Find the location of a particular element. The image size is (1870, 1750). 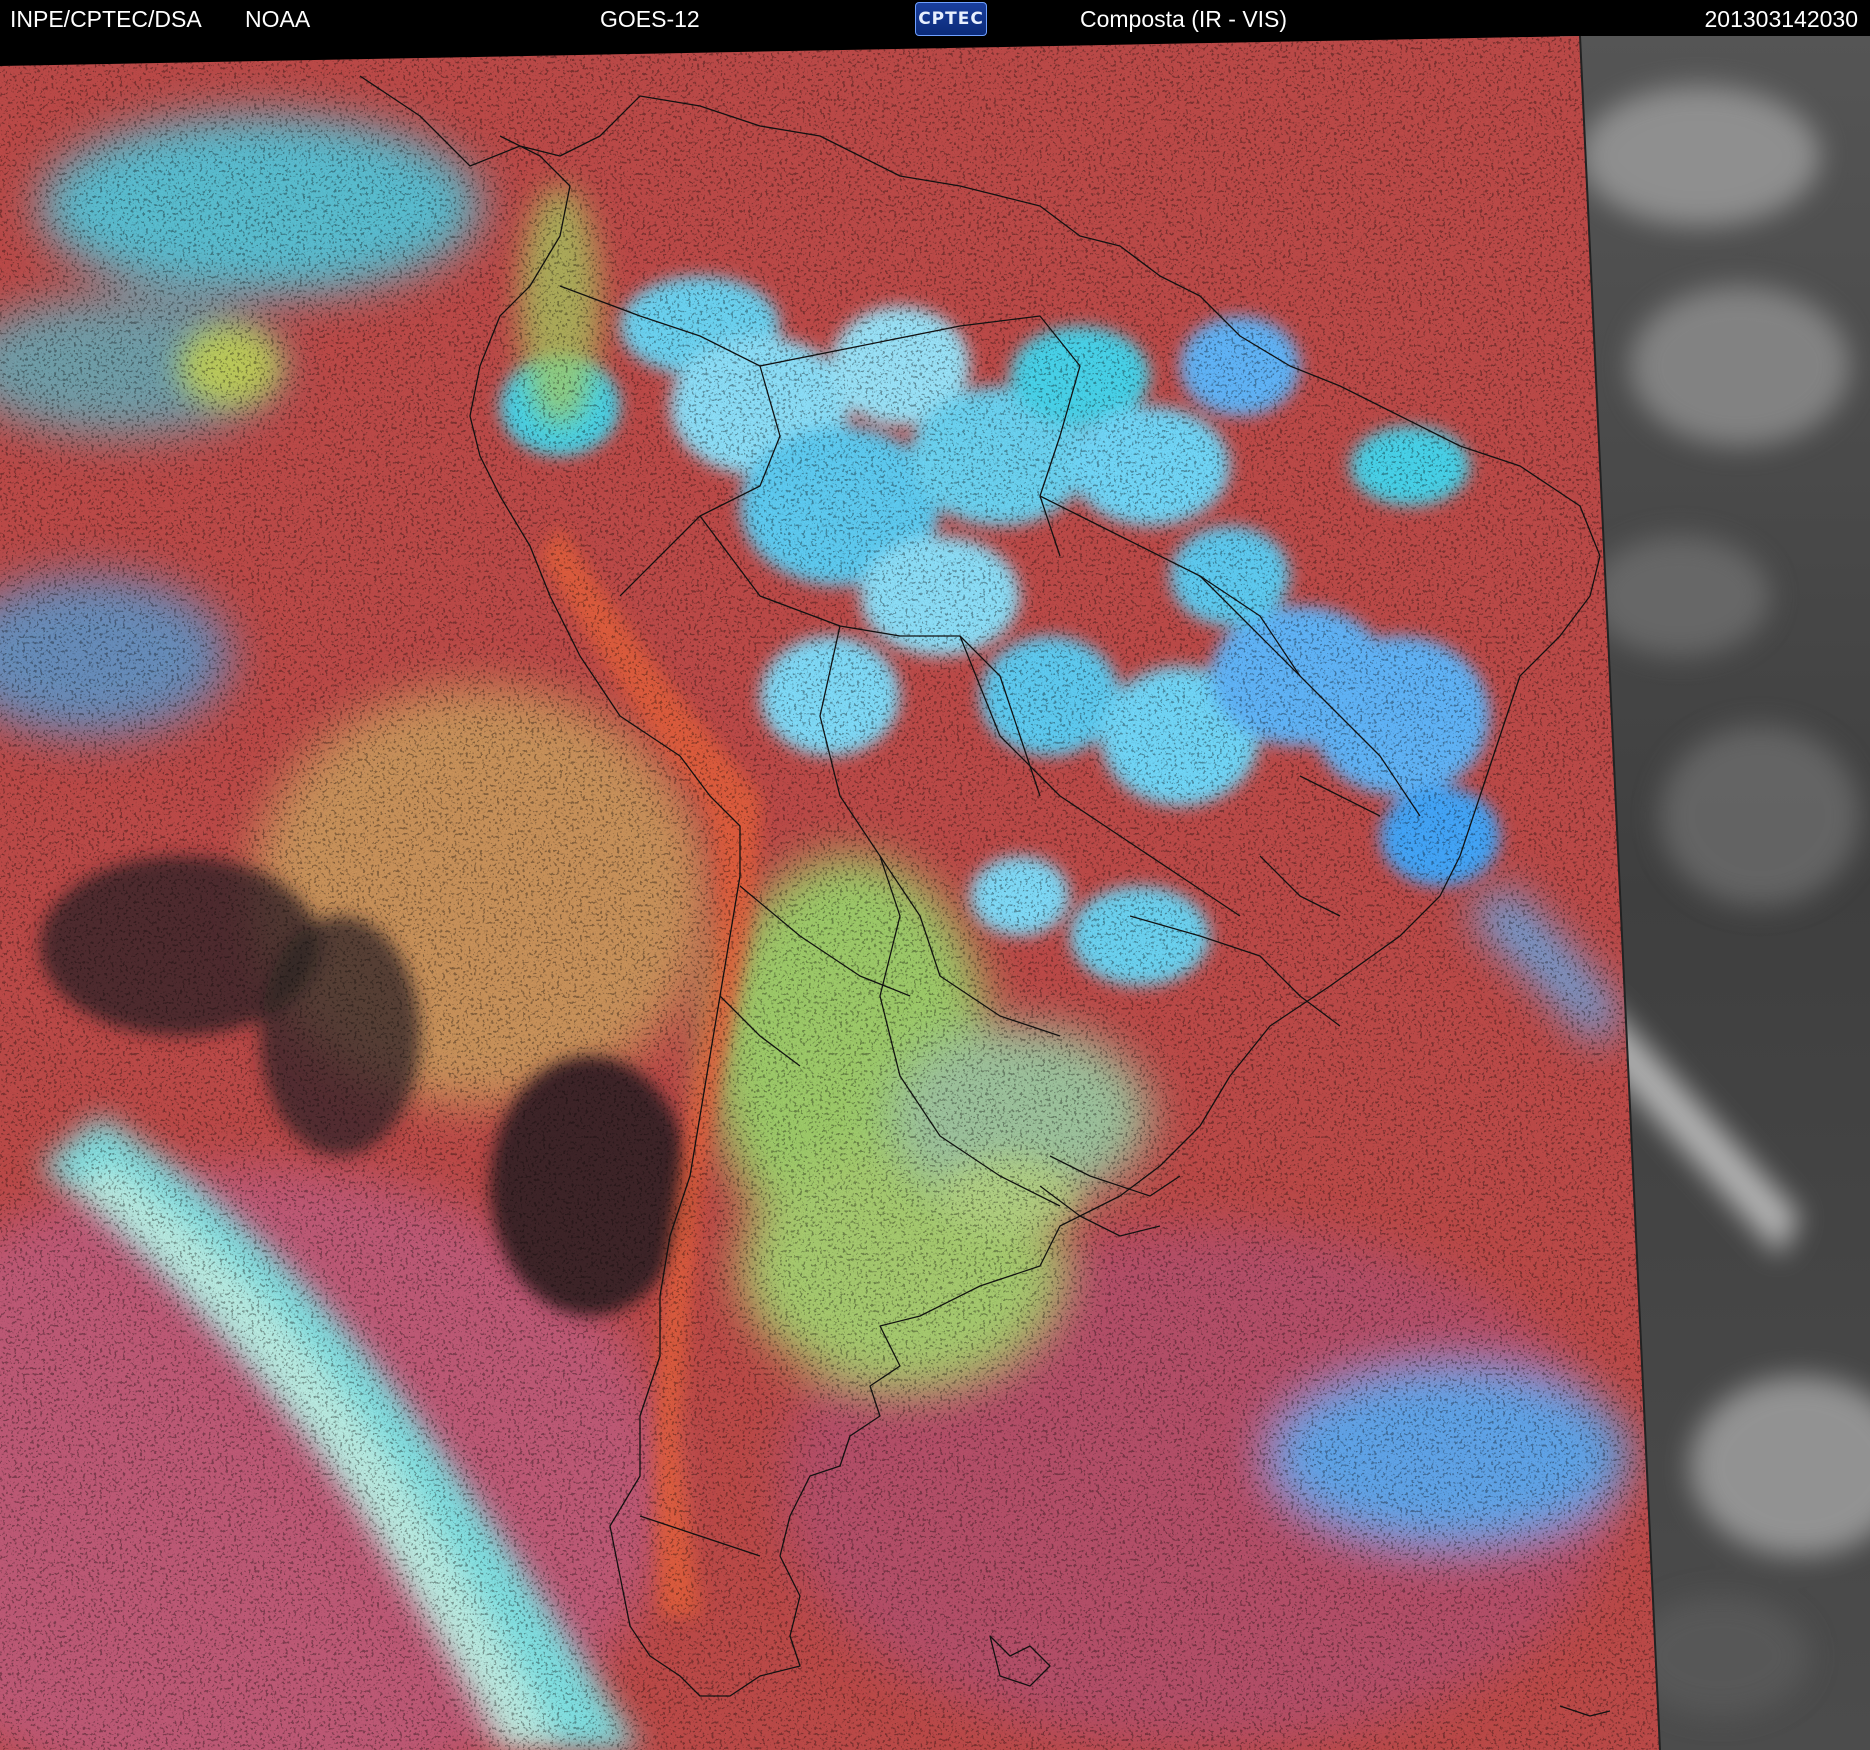

organization-label: INPE/CPTEC/DSA is located at coordinates (106, 19).